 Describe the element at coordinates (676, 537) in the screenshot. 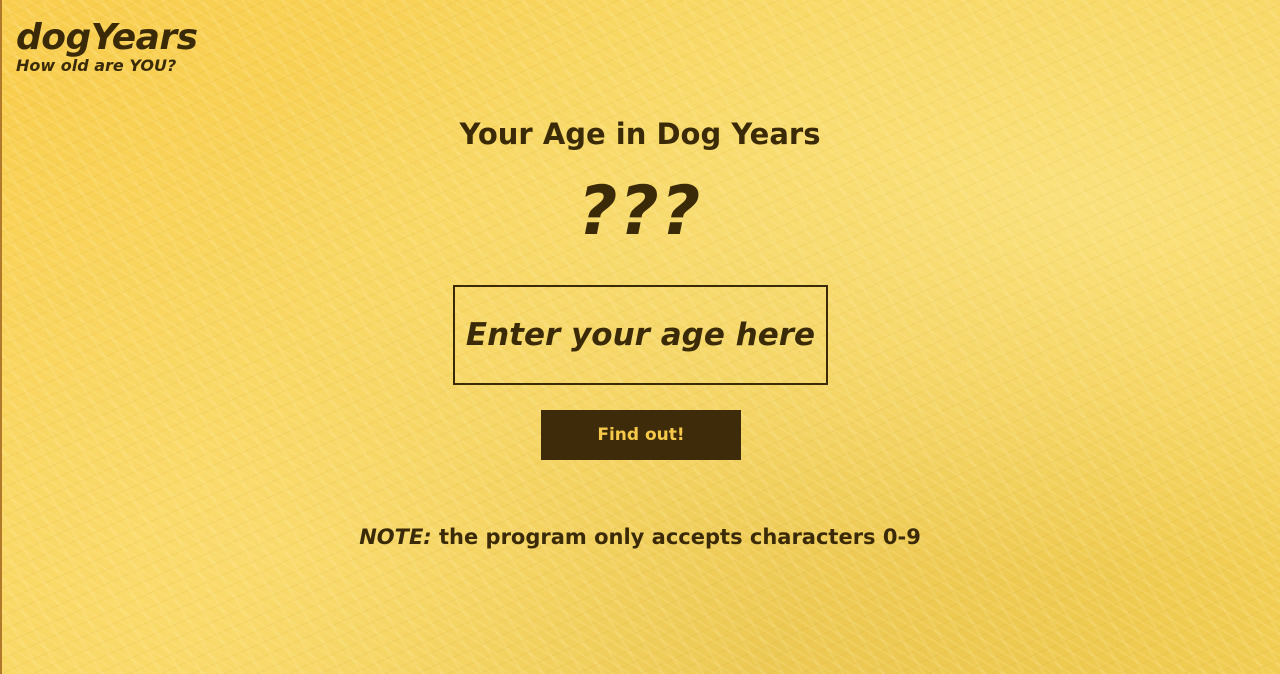

I see `note-text: the program only accepts characters 0-9` at that location.